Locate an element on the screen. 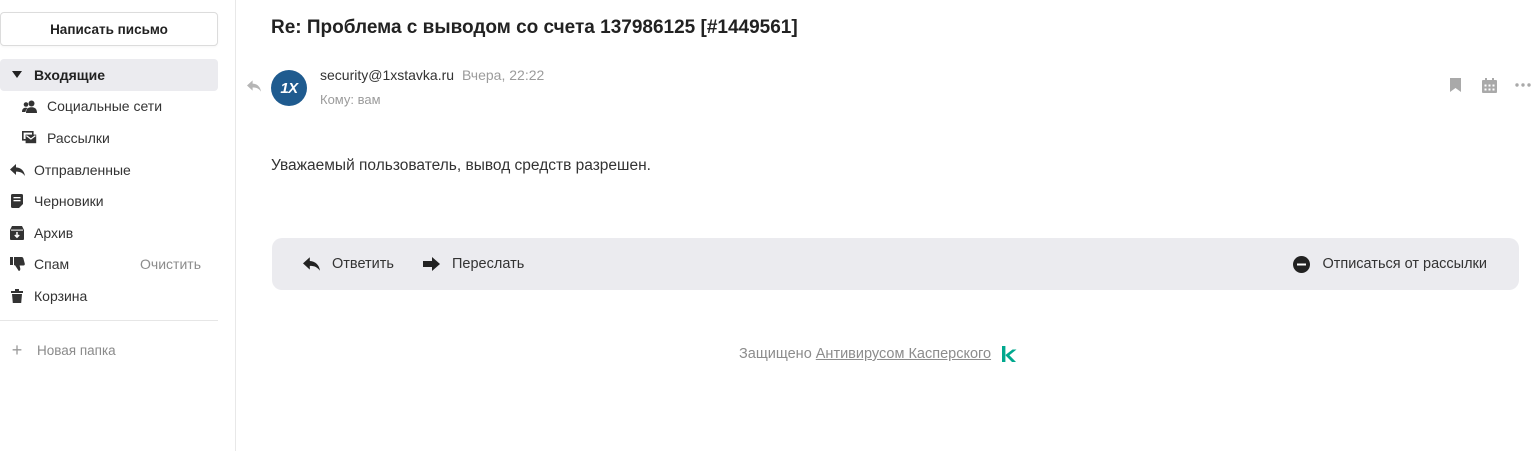 The height and width of the screenshot is (451, 1539). replied-indicator-icon is located at coordinates (254, 86).